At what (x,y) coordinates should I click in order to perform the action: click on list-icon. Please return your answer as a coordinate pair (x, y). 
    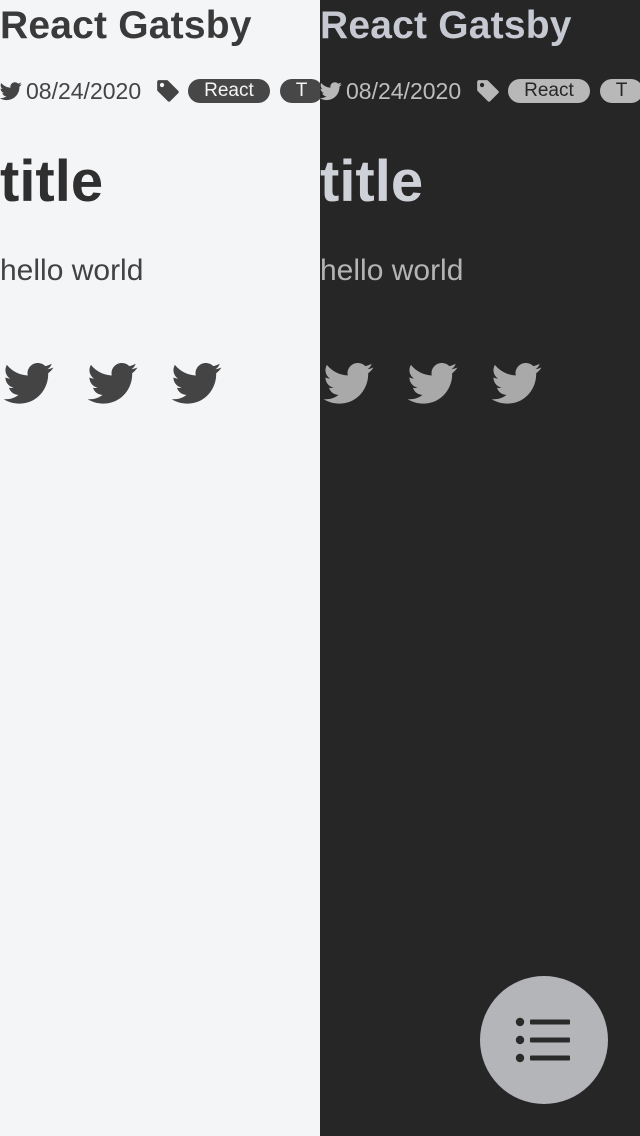
    Looking at the image, I should click on (544, 1040).